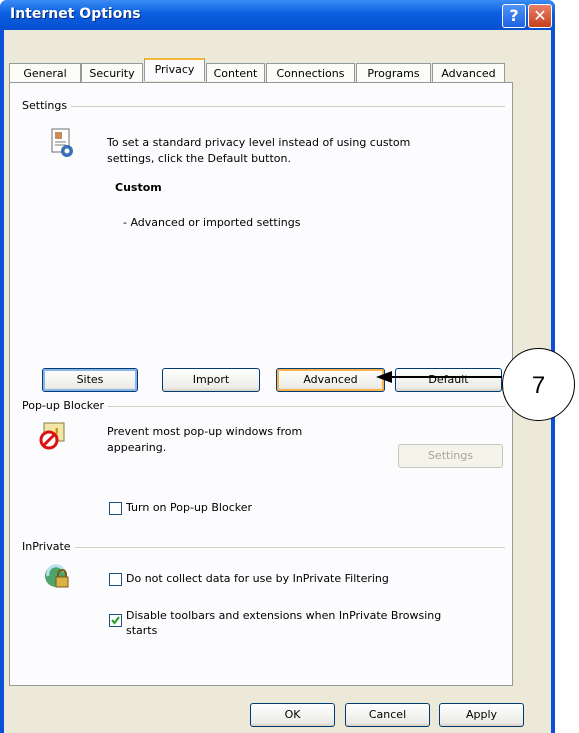  I want to click on annotation-callout: 7, so click(538, 384).